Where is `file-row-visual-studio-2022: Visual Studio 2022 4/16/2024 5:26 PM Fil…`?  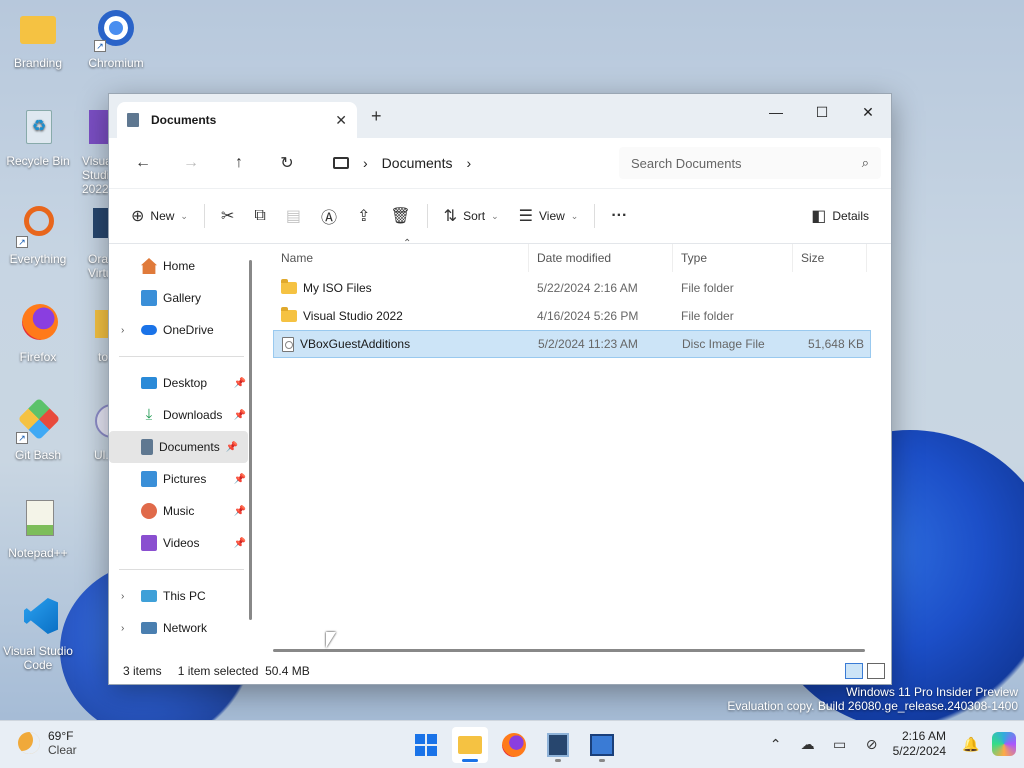 file-row-visual-studio-2022: Visual Studio 2022 4/16/2024 5:26 PM Fil… is located at coordinates (582, 316).